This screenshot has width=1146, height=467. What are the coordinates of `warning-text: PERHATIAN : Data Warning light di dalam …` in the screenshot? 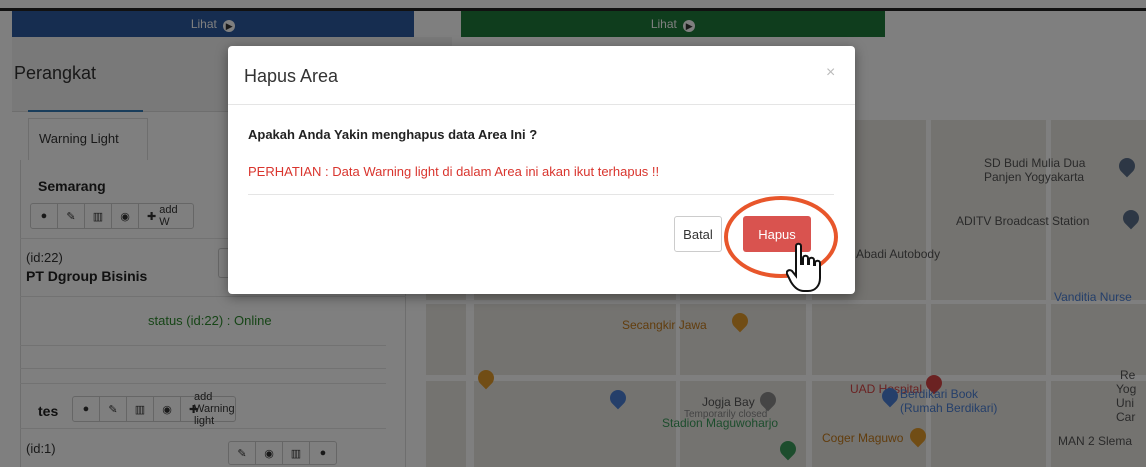 It's located at (454, 171).